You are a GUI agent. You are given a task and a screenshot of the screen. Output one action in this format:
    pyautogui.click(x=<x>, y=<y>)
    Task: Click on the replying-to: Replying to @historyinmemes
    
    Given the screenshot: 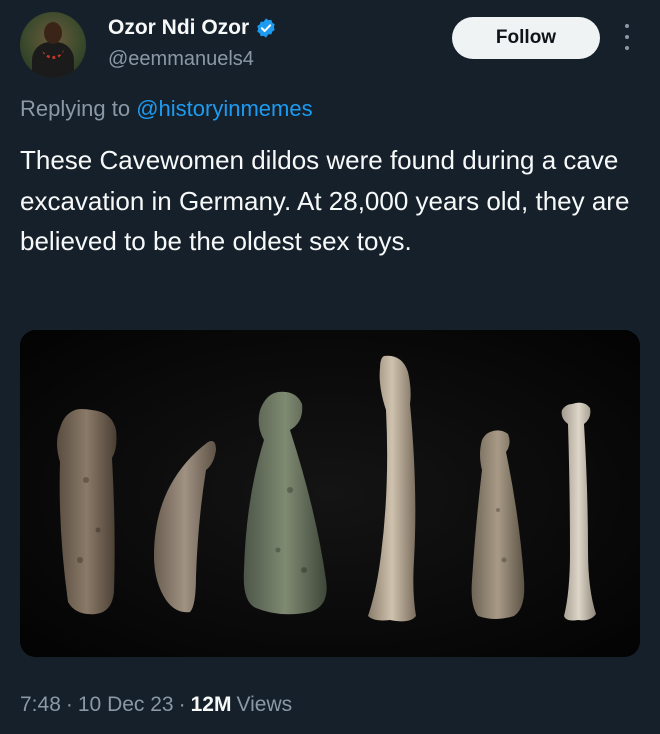 What is the action you would take?
    pyautogui.click(x=166, y=109)
    